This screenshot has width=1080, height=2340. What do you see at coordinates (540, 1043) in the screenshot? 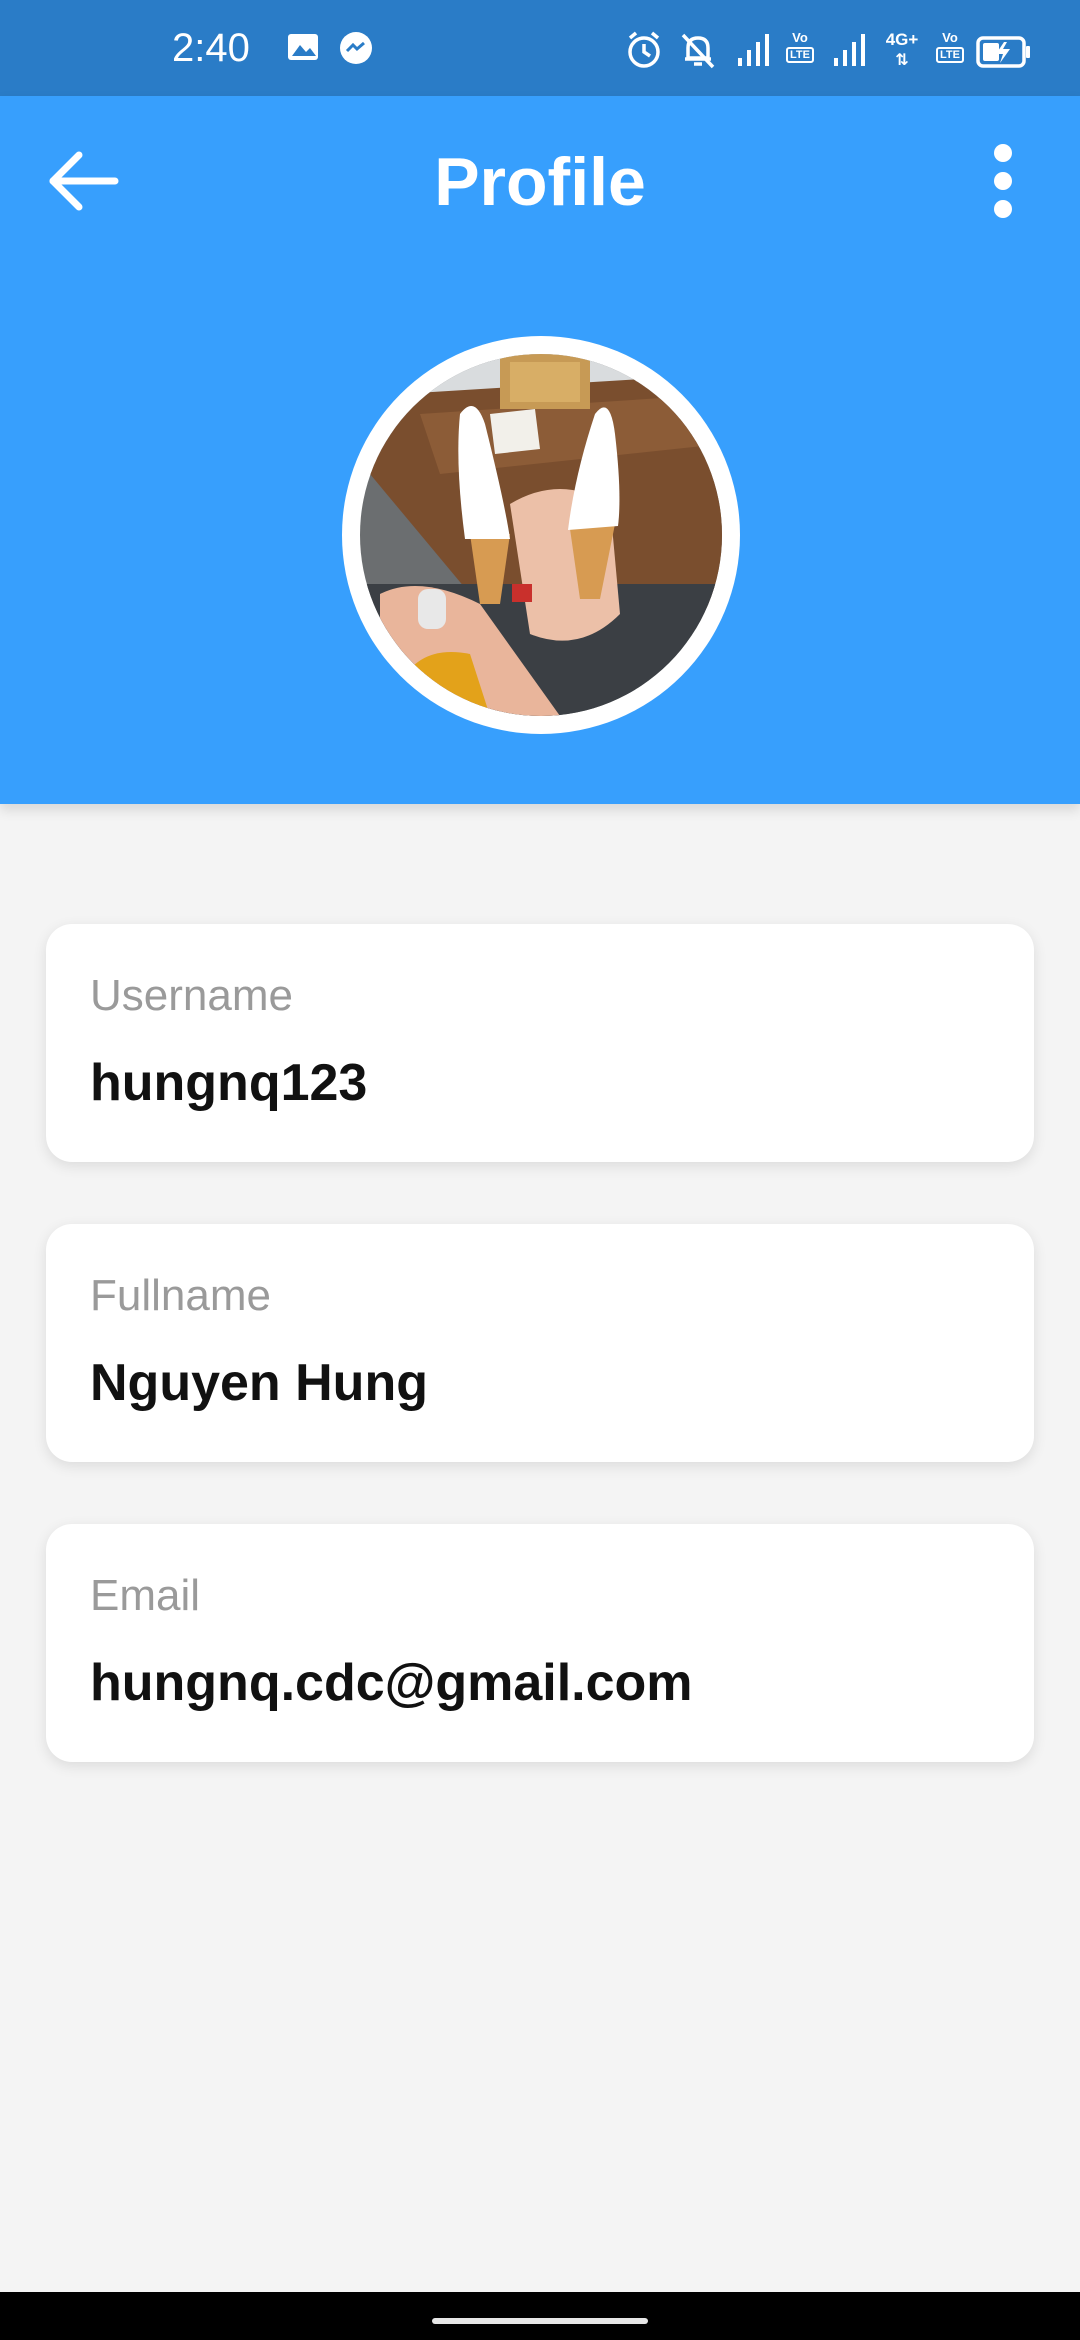
I see `username-card: Username hungnq123` at bounding box center [540, 1043].